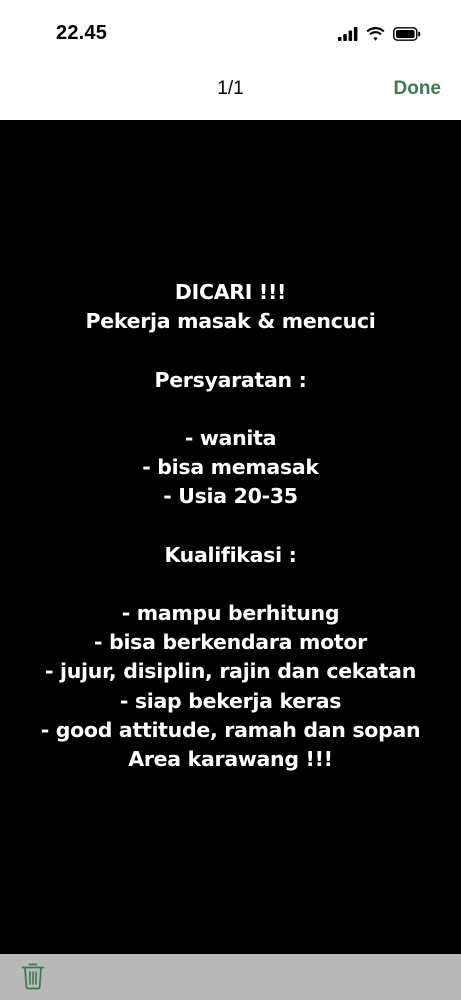  What do you see at coordinates (230, 642) in the screenshot?
I see `qualification-item: - bisa berkendara motor` at bounding box center [230, 642].